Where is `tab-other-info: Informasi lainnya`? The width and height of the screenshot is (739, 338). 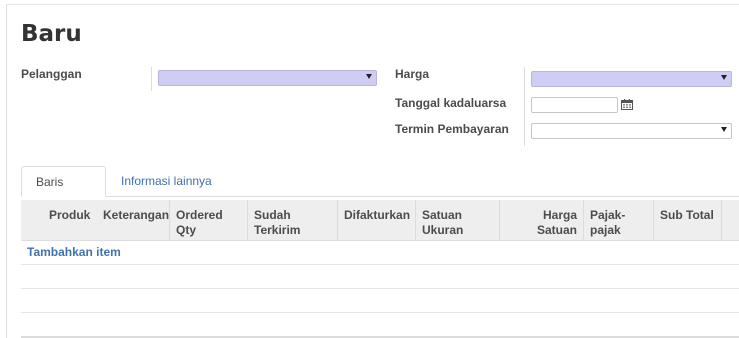
tab-other-info: Informasi lainnya is located at coordinates (166, 181).